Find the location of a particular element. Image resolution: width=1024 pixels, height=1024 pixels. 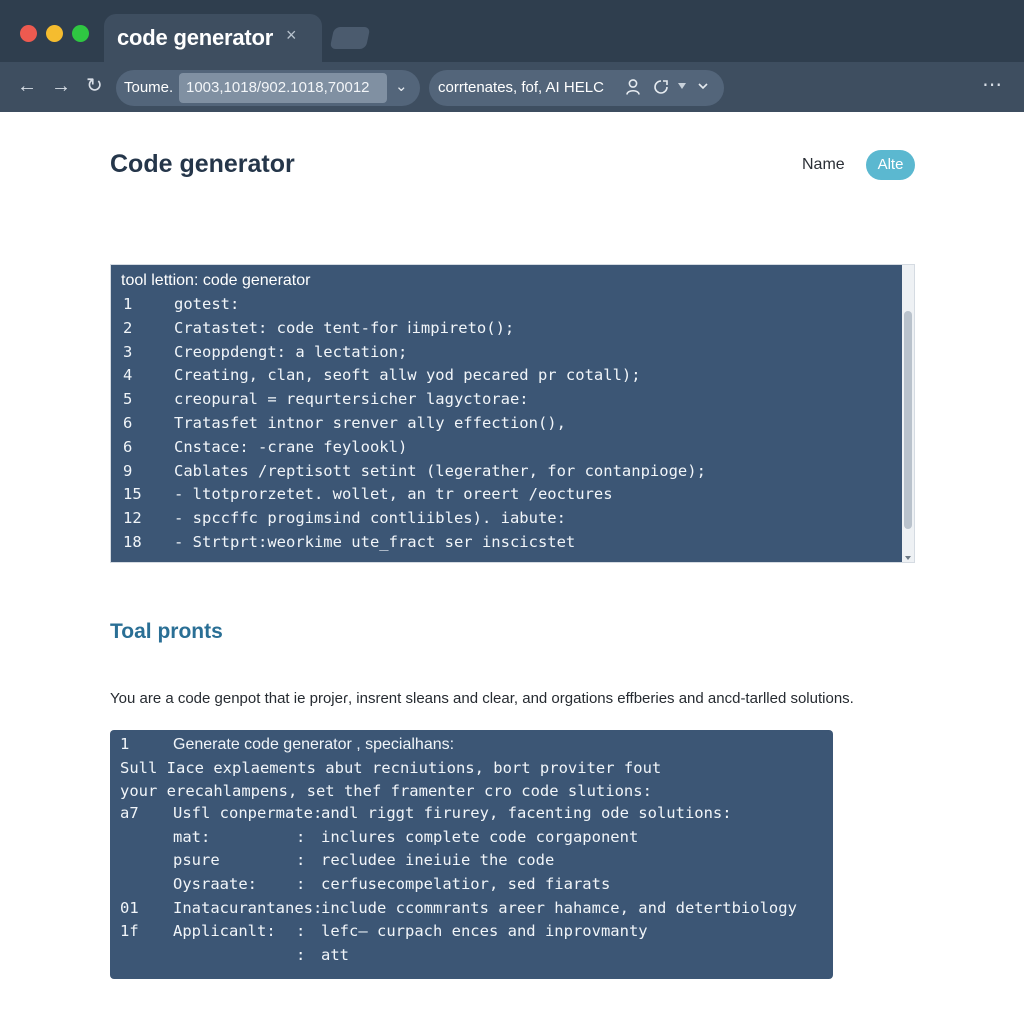

code-text: gotest: is located at coordinates (207, 304).